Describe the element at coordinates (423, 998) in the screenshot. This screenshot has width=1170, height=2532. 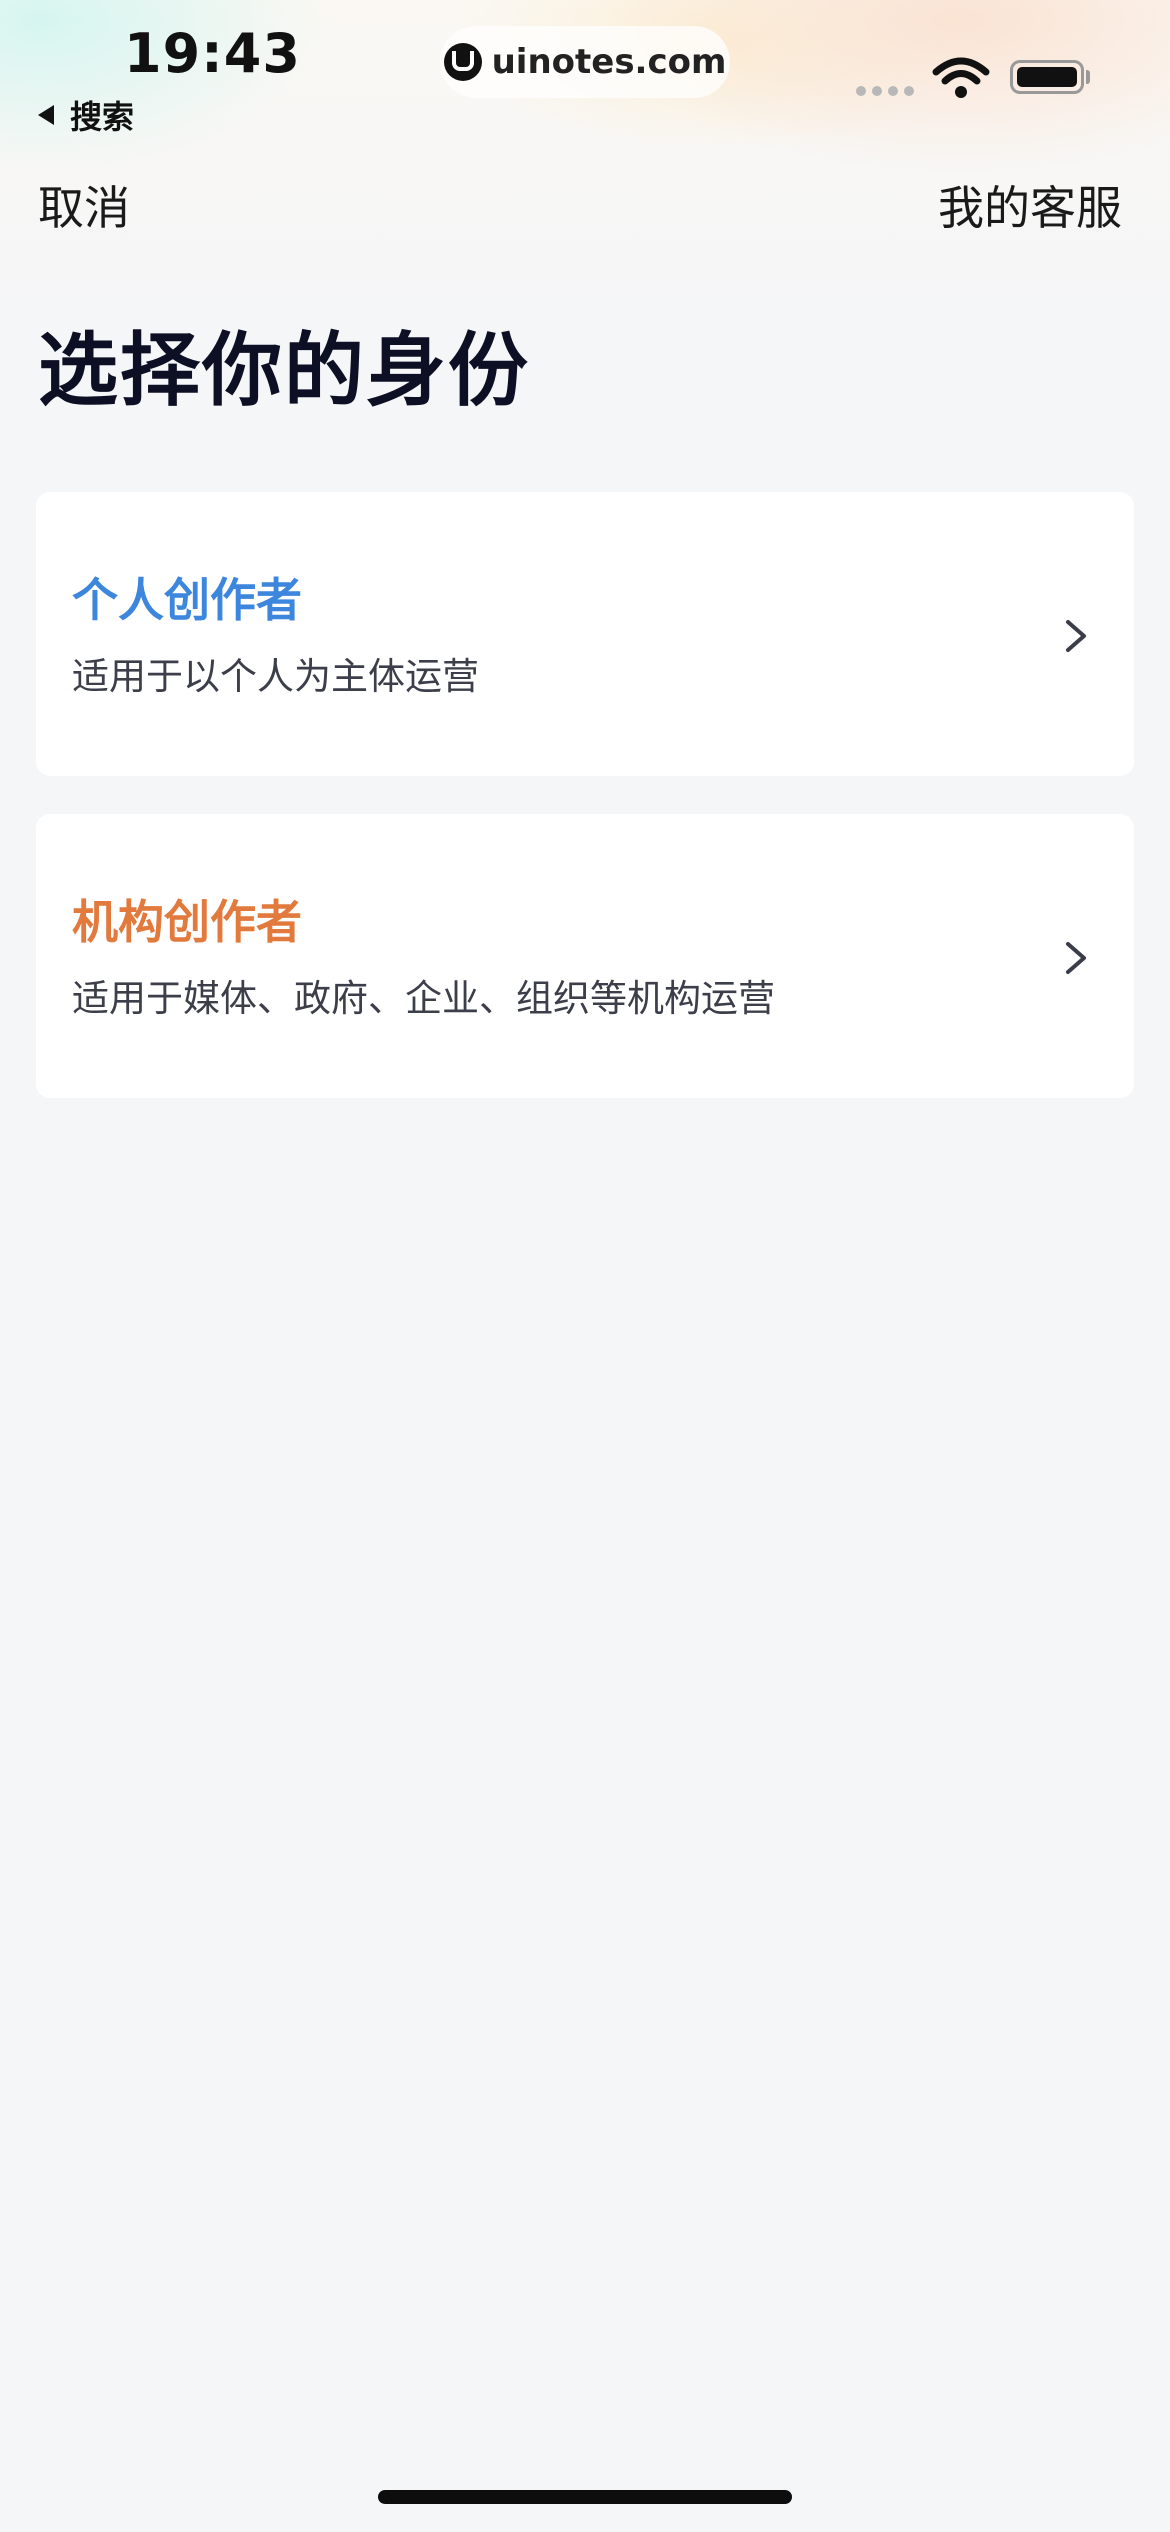
I see `option-description: 适用于媒体、政府、企业、组织等机构运营` at that location.